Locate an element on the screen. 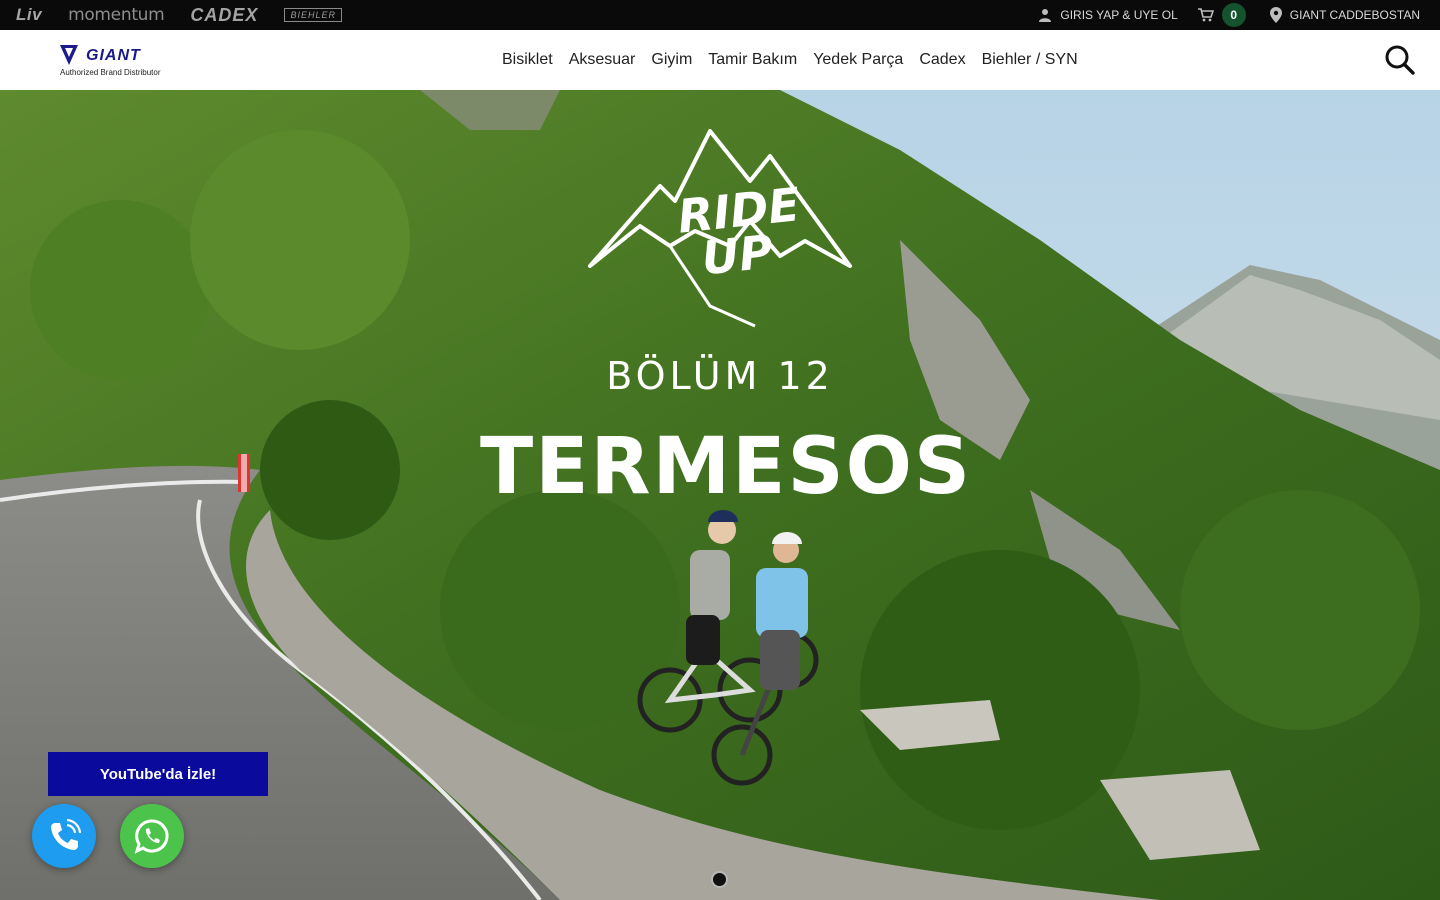  login-link: GIRIS YAP & UYE OL is located at coordinates (1108, 15).